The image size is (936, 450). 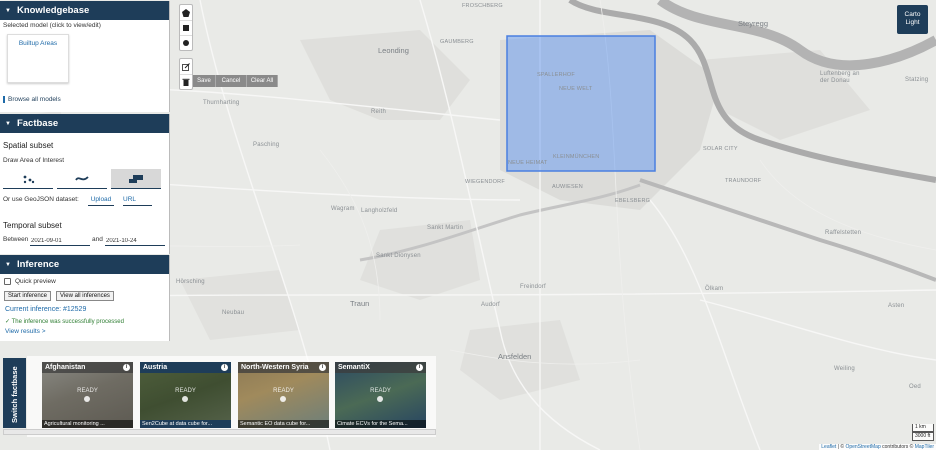 I want to click on upload-tab: Upload, so click(x=101, y=201).